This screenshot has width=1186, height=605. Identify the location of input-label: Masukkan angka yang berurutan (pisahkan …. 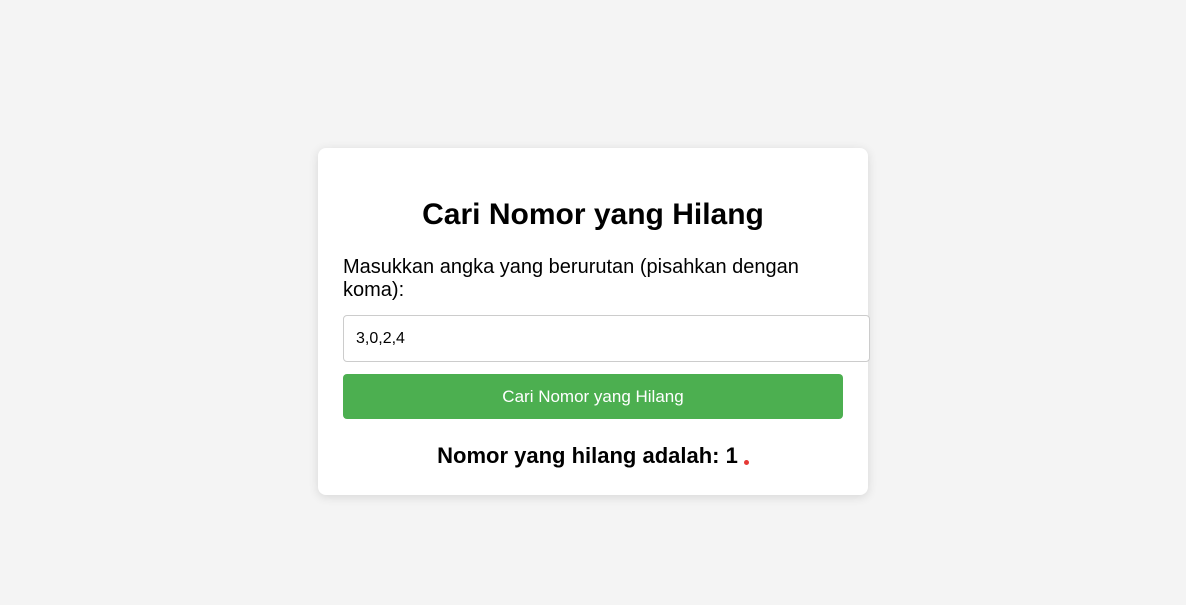
(571, 278).